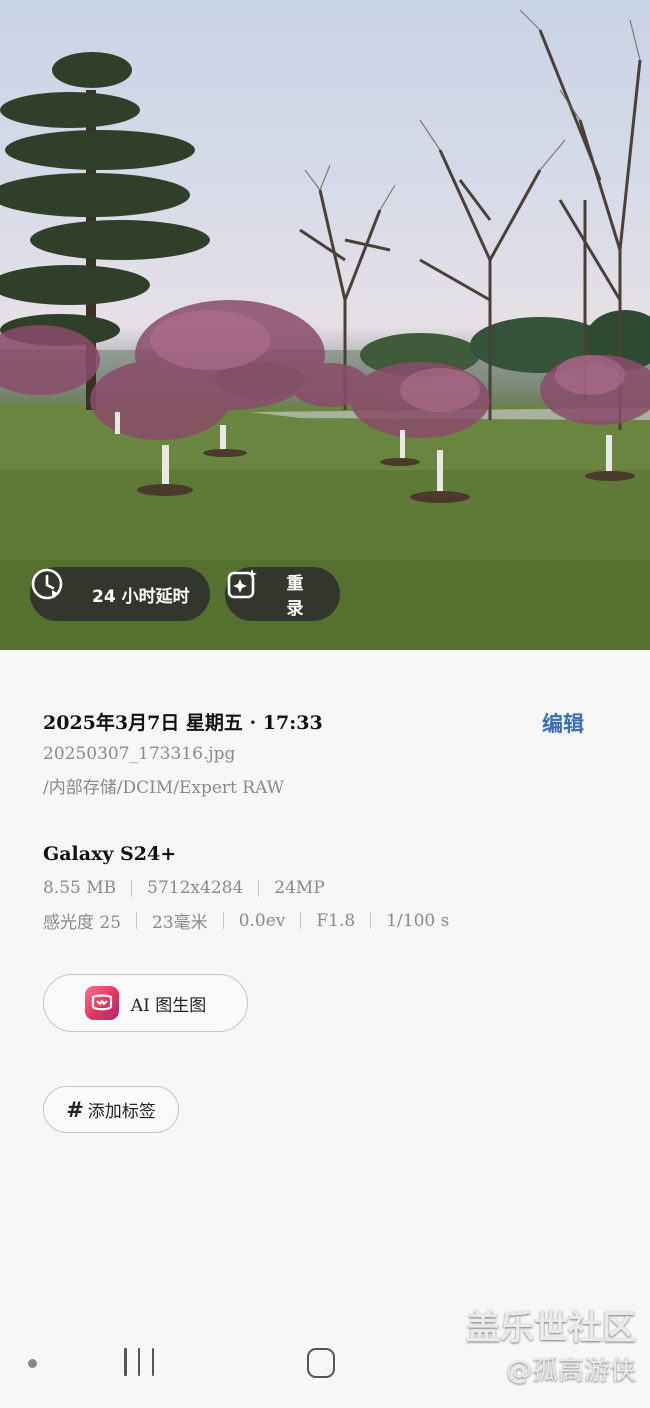  Describe the element at coordinates (336, 920) in the screenshot. I see `aperture: F1.8` at that location.